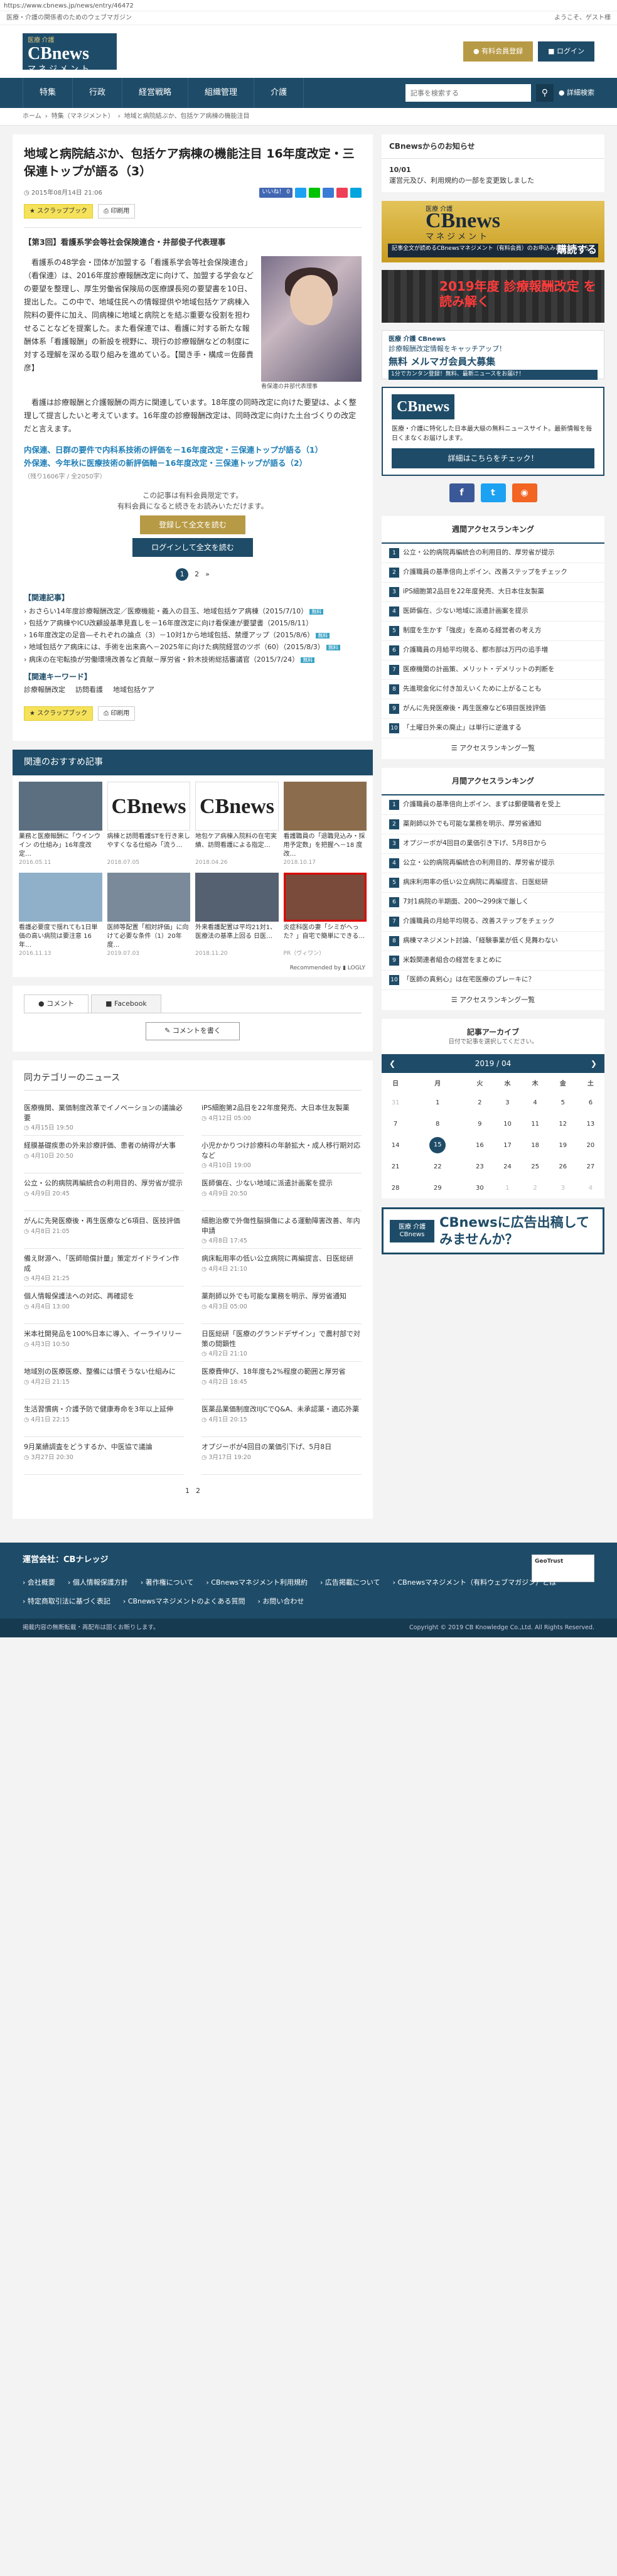  What do you see at coordinates (493, 573) in the screenshot?
I see `ranking-item: 2 介護職員の基準倍向上ポイン、改善ステップをチェック` at bounding box center [493, 573].